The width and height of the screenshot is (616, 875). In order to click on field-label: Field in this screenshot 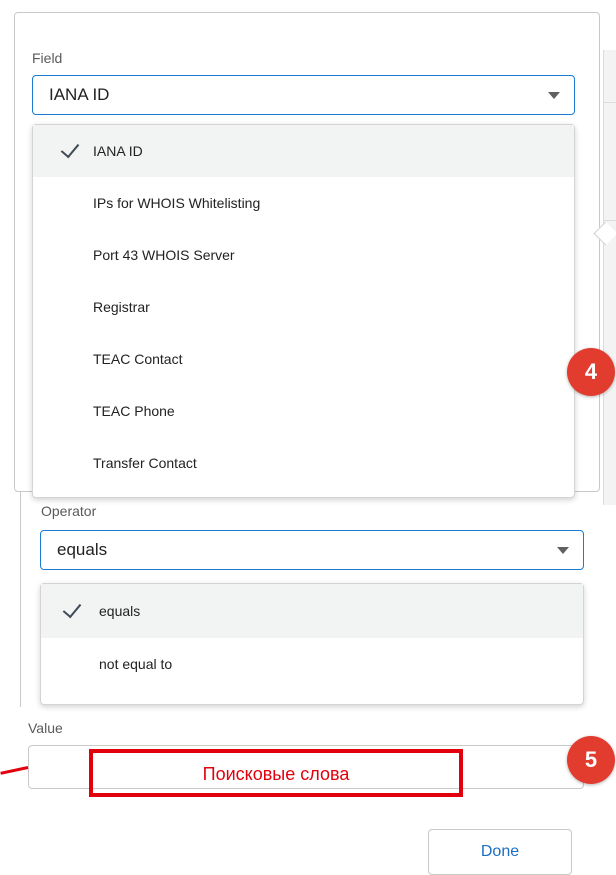, I will do `click(47, 58)`.